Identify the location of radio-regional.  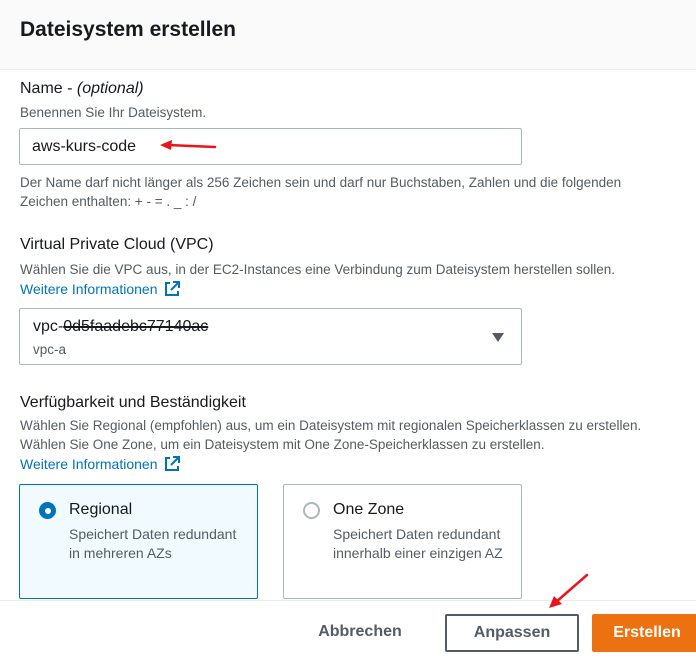
(47, 510).